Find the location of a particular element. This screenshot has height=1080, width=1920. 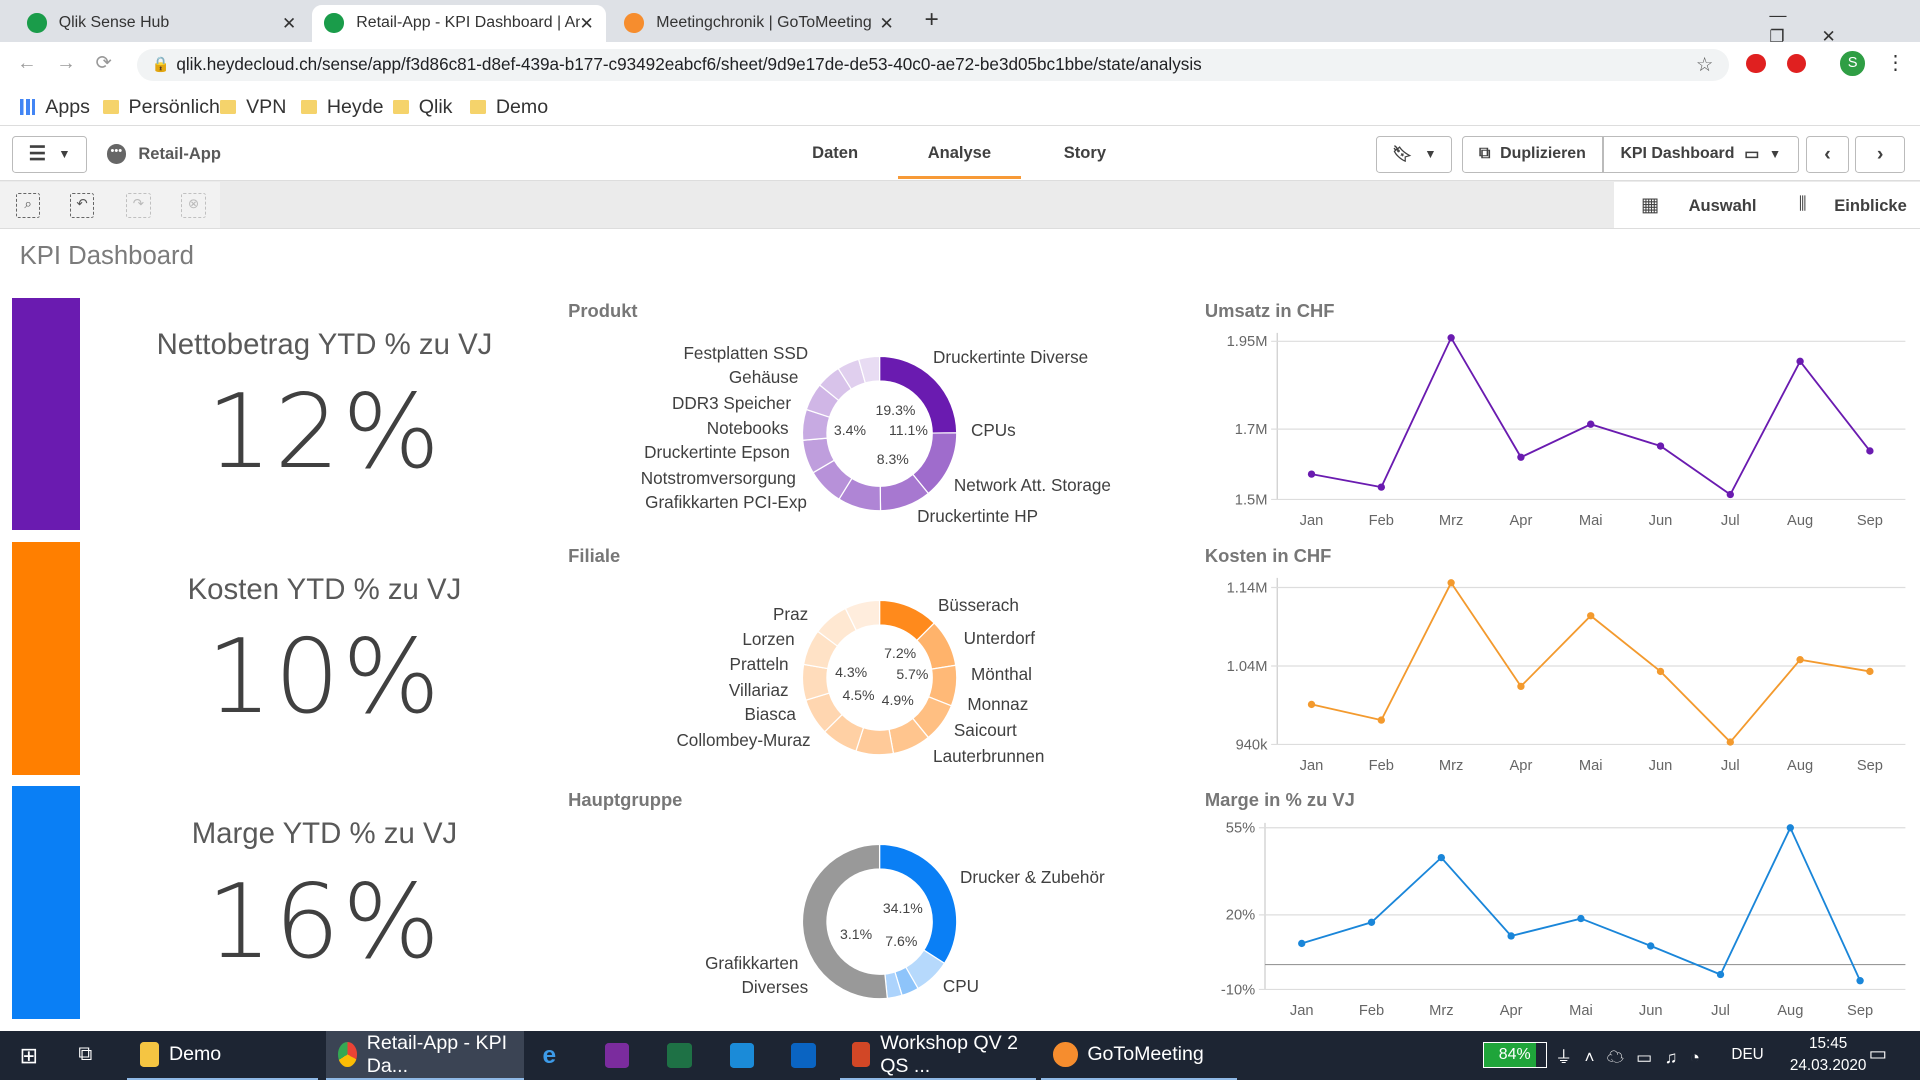

bookmark-folder: VPN is located at coordinates (253, 107).